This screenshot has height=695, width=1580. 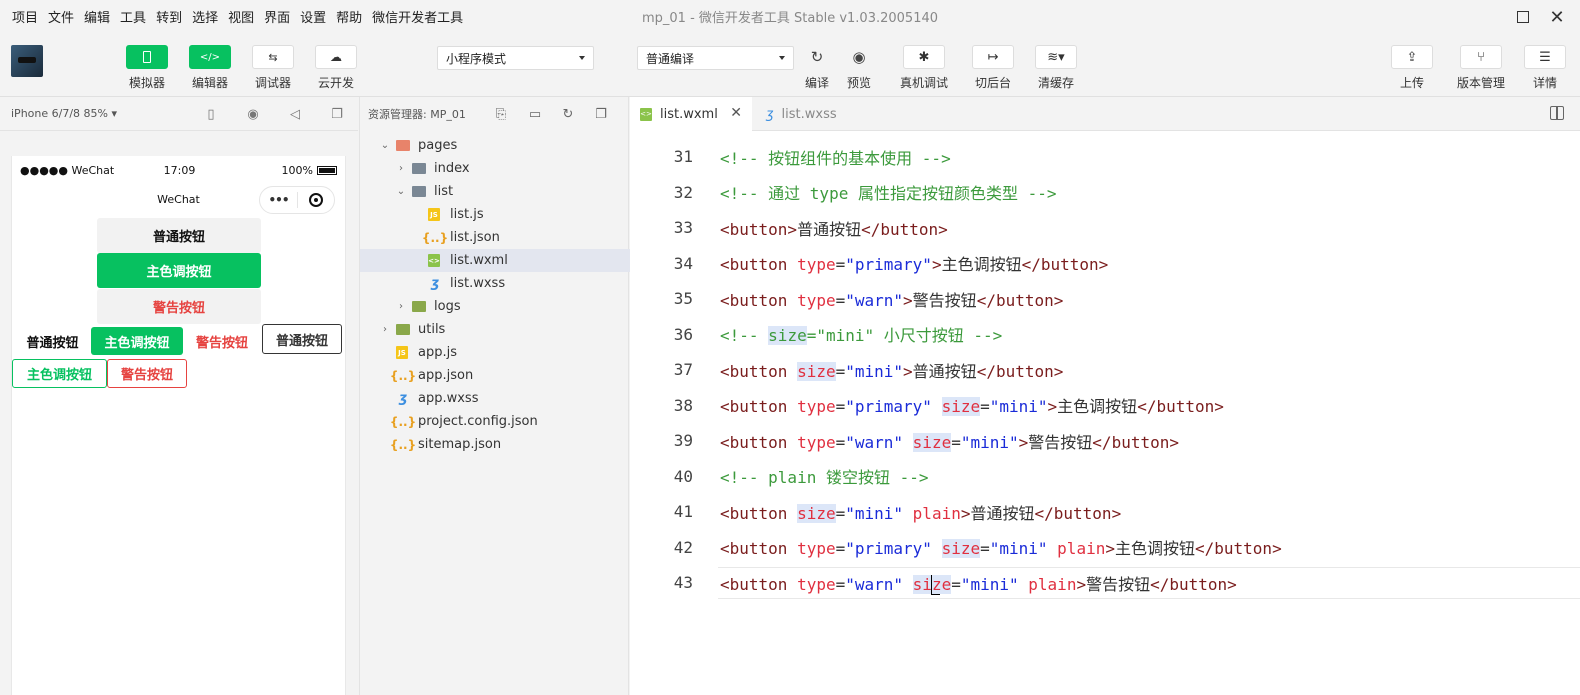 I want to click on menu-project: 项目, so click(x=25, y=16).